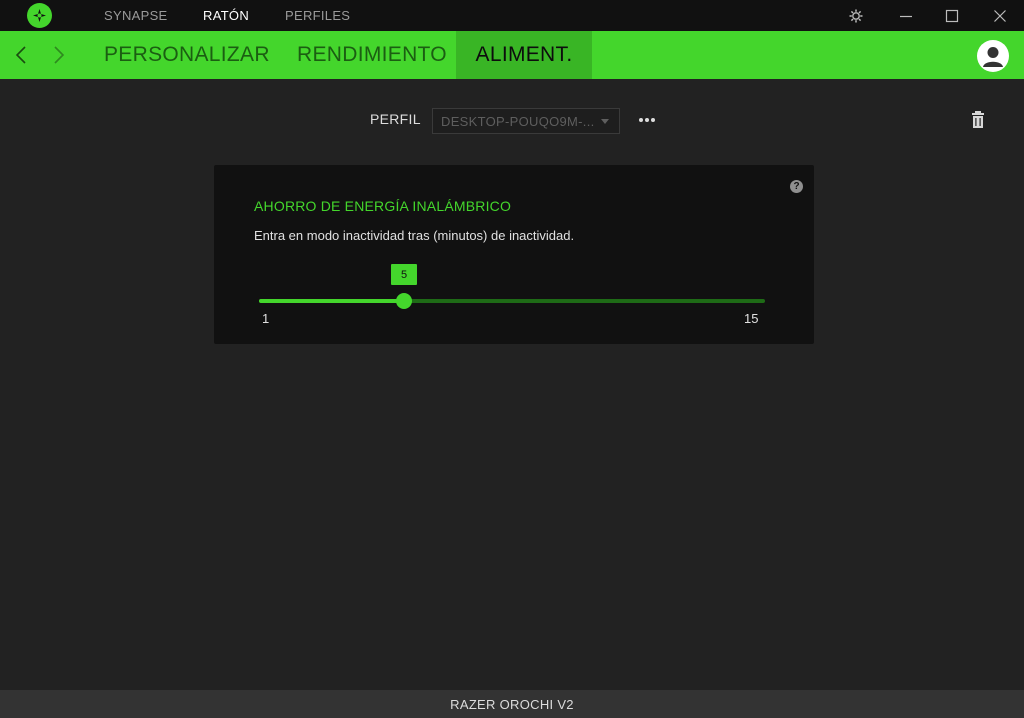 The width and height of the screenshot is (1024, 718). I want to click on slider-min-label: 1, so click(266, 318).